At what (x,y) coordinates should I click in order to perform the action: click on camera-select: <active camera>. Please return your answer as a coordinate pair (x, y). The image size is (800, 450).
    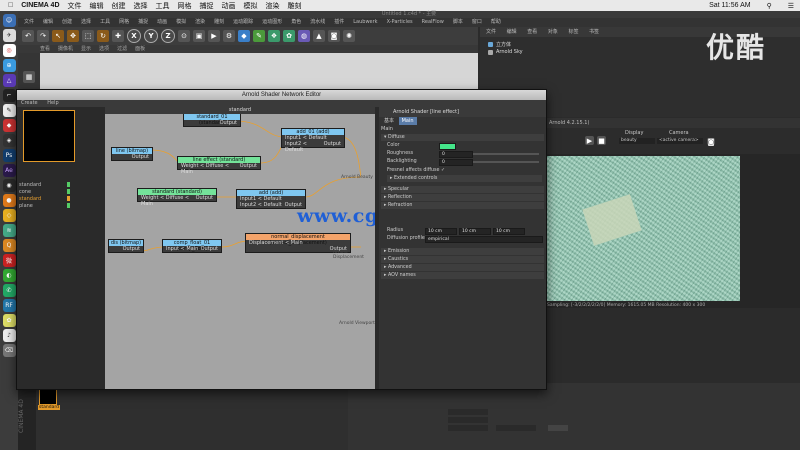
    Looking at the image, I should click on (680, 141).